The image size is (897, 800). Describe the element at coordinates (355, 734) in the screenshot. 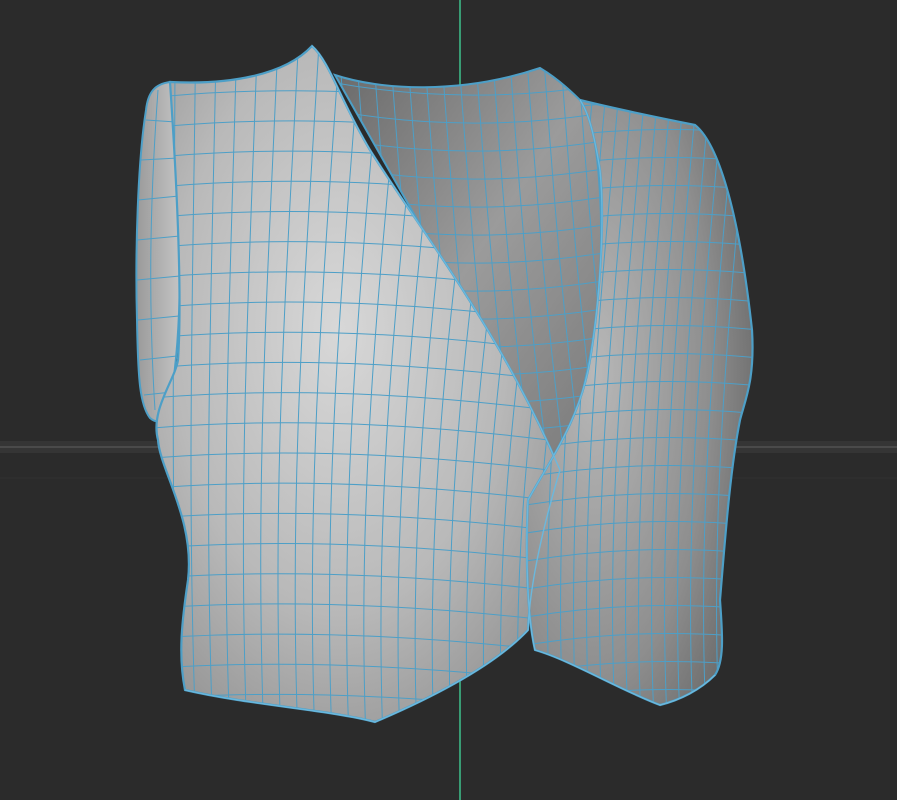

I see `wire-edge` at that location.